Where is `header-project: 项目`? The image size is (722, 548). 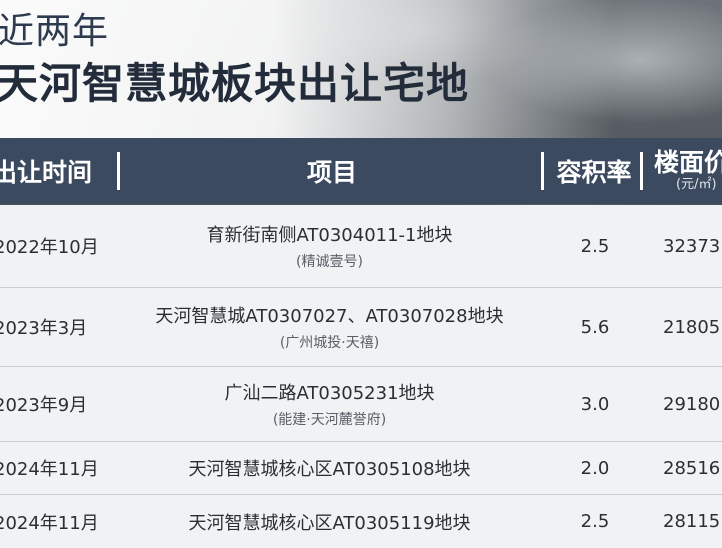
header-project: 项目 is located at coordinates (331, 172).